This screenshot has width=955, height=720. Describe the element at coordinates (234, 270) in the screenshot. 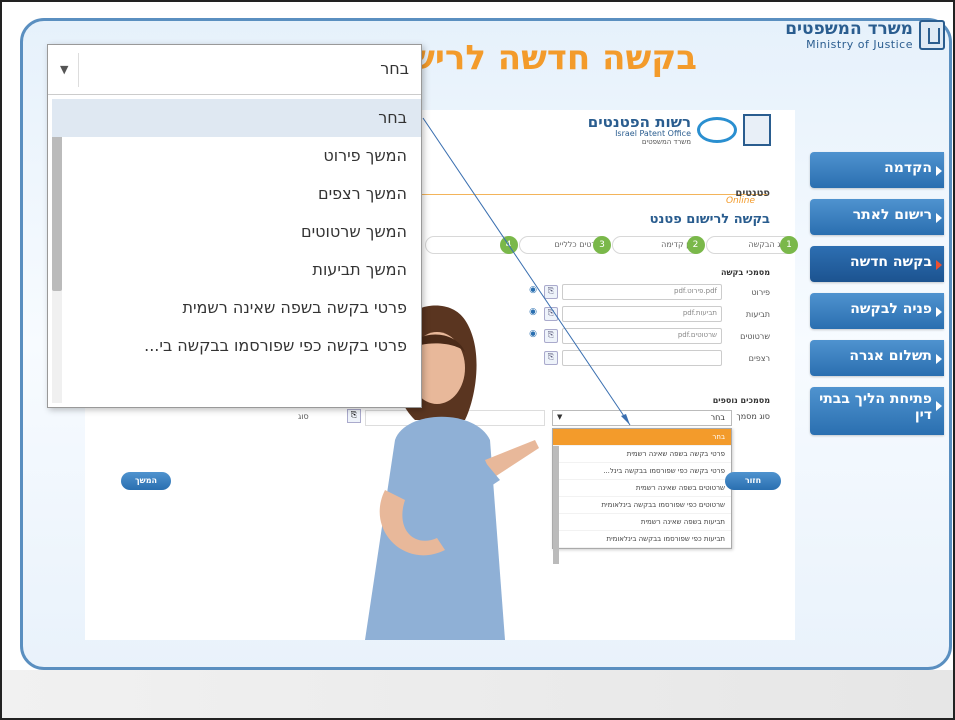

I see `dropdown-option: המשך תביעות` at that location.